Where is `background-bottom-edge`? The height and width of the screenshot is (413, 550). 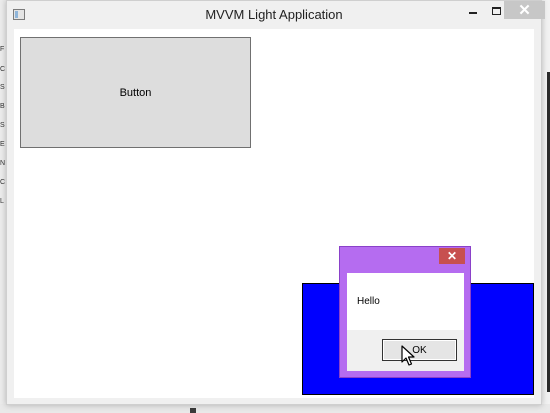 background-bottom-edge is located at coordinates (193, 410).